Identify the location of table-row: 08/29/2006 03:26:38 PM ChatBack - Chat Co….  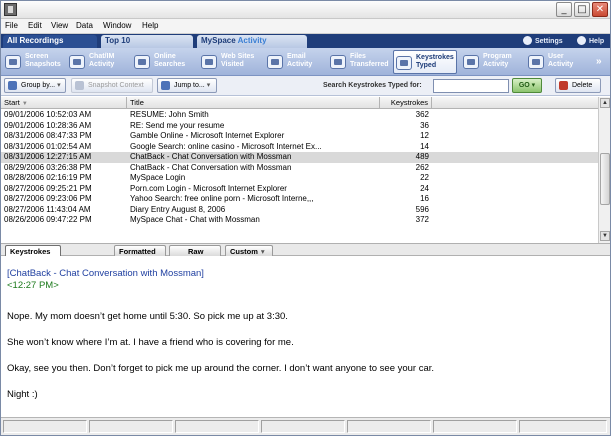
(299, 168).